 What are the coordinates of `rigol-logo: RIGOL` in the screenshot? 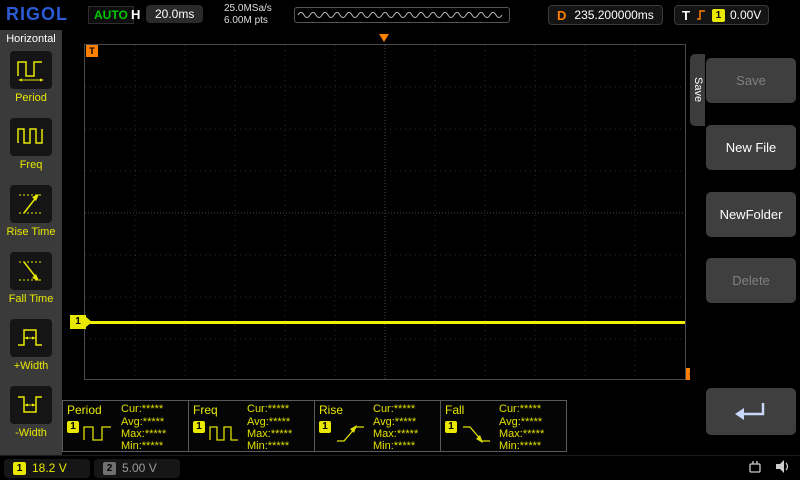 It's located at (37, 14).